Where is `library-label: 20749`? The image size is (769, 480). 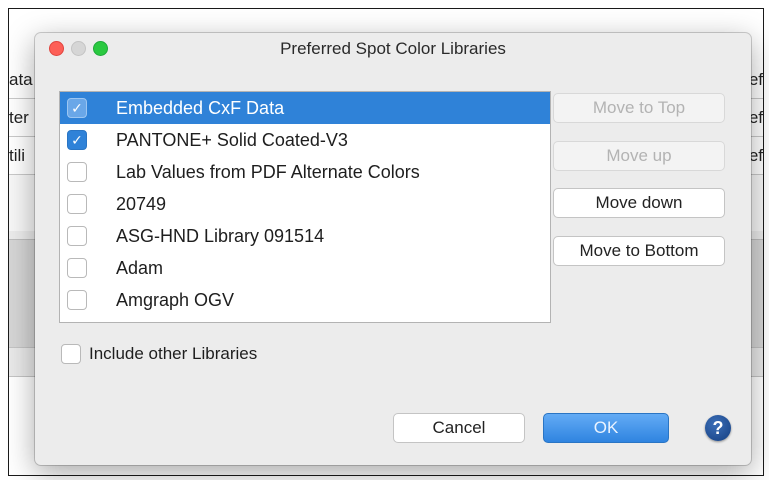 library-label: 20749 is located at coordinates (141, 204).